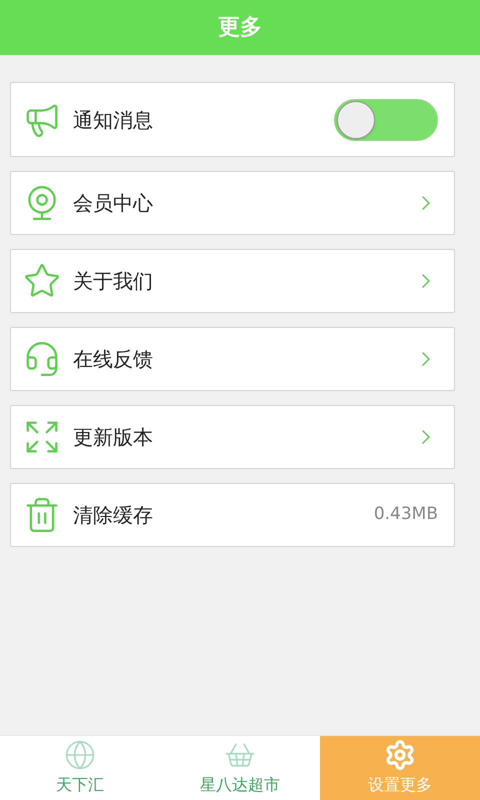 This screenshot has height=800, width=480. I want to click on settings-row: 清除缓存 0.43MB, so click(232, 515).